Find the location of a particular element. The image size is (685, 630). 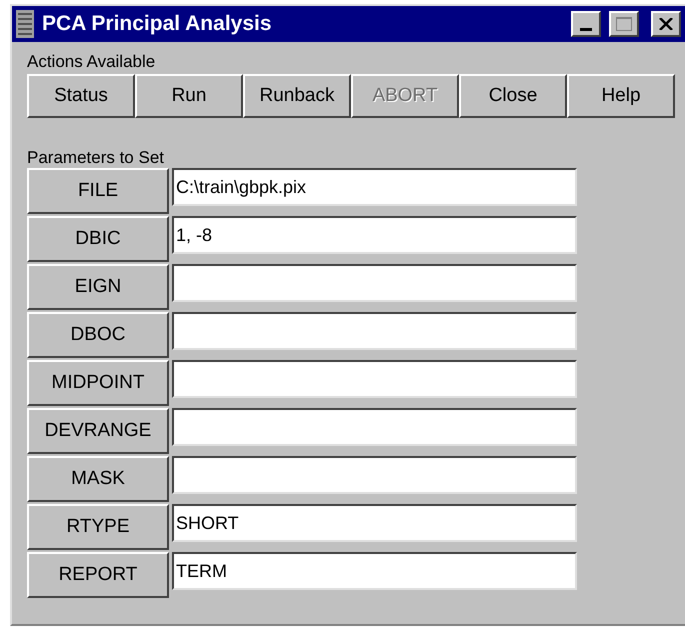

close-icon is located at coordinates (666, 24).